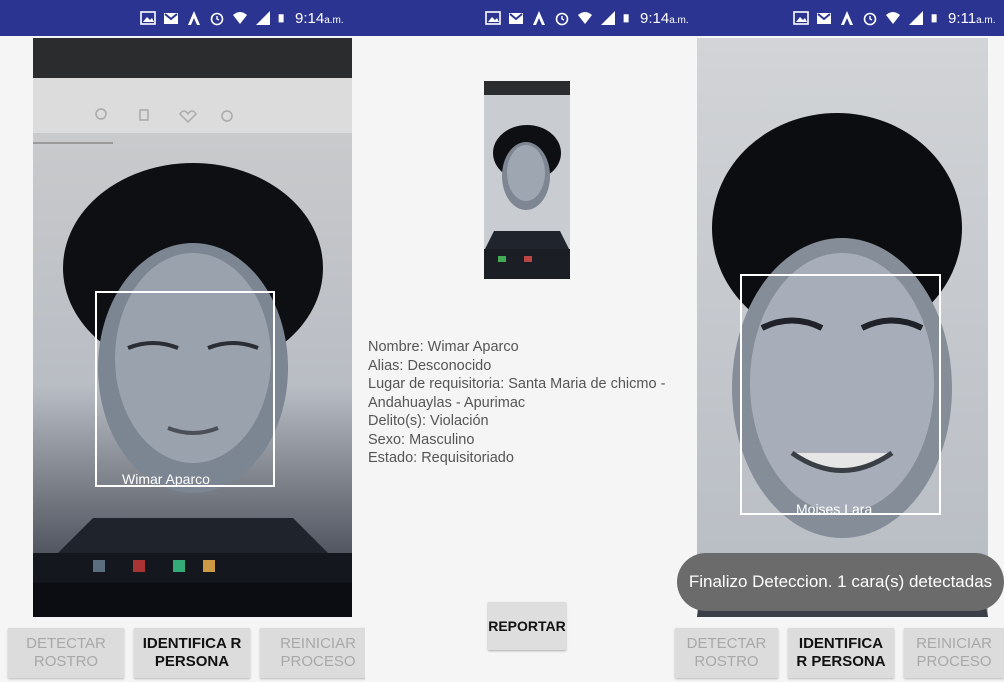 This screenshot has height=682, width=1004. I want to click on status-bar-middle: 9:14a.m., so click(587, 18).